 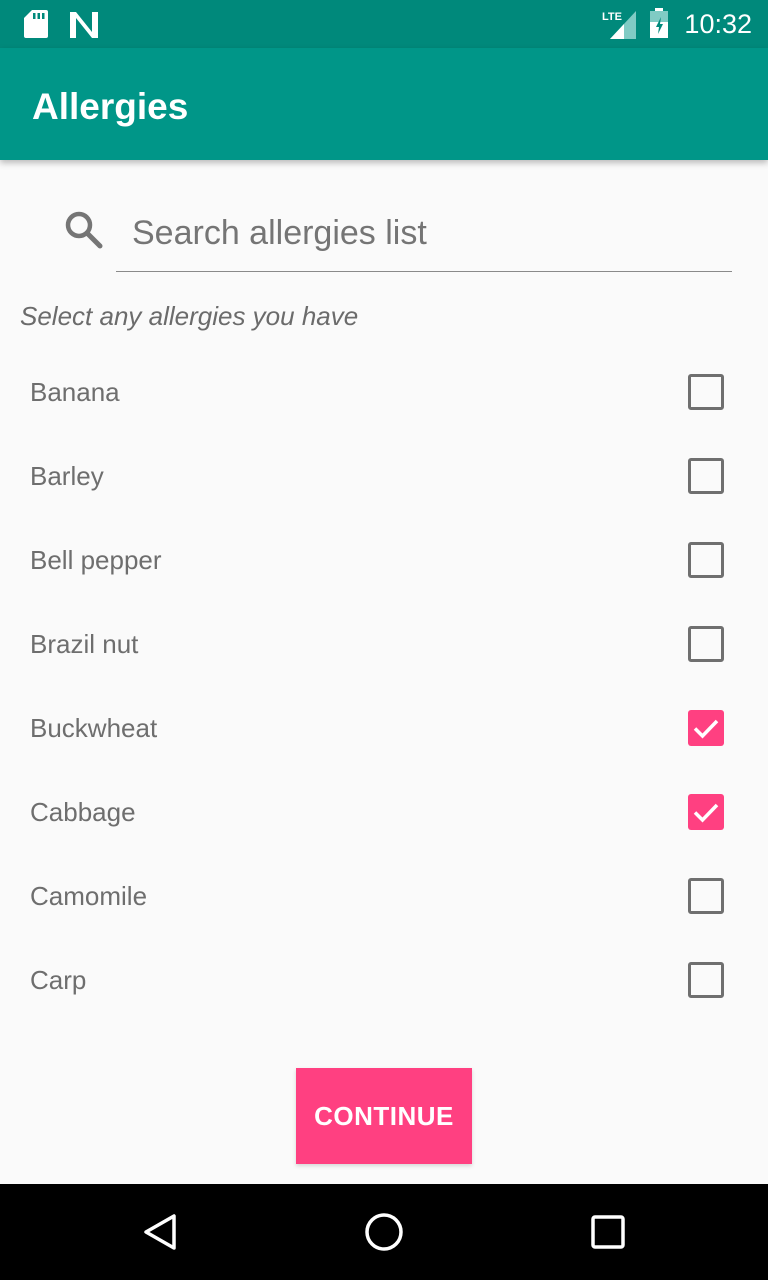 I want to click on recents-icon, so click(x=608, y=1232).